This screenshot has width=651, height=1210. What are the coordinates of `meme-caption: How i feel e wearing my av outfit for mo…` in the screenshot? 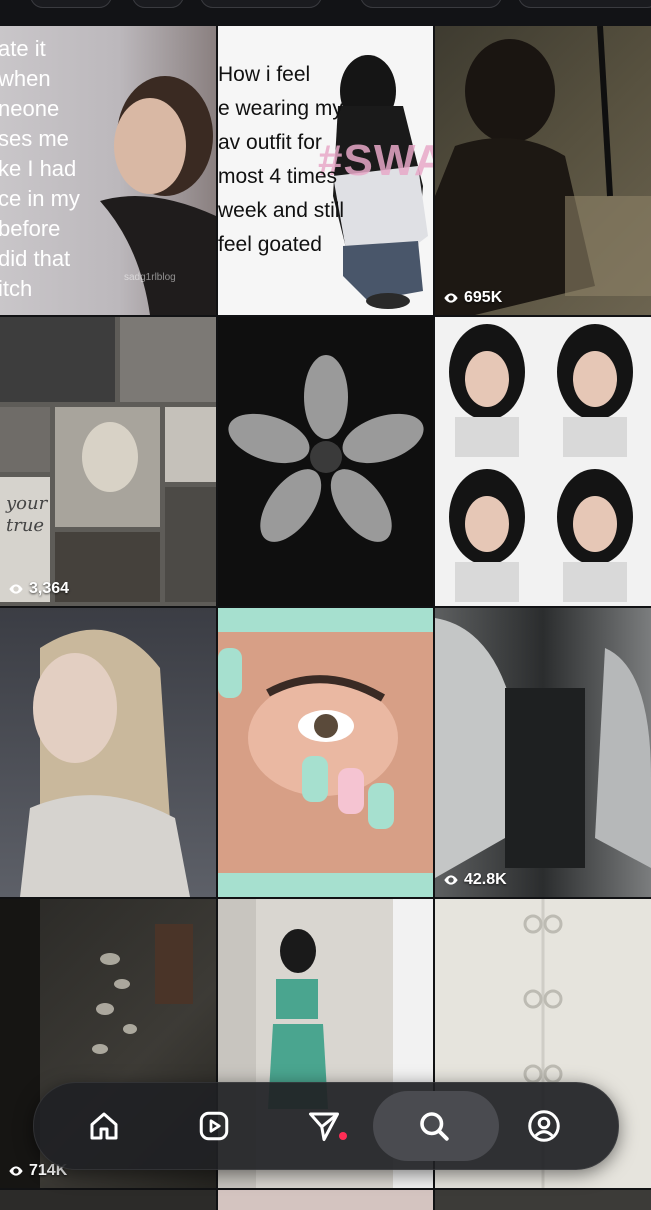 It's located at (281, 159).